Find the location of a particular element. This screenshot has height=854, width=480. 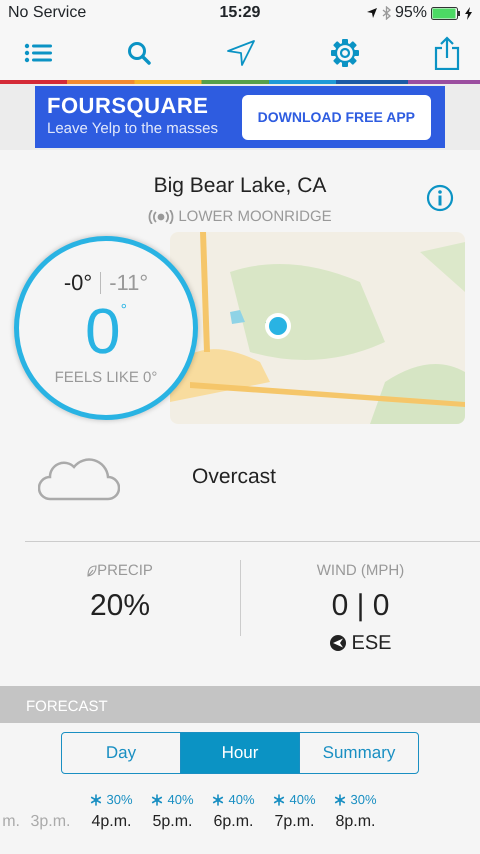

download-button: DOWNLOAD FREE APP is located at coordinates (336, 117).